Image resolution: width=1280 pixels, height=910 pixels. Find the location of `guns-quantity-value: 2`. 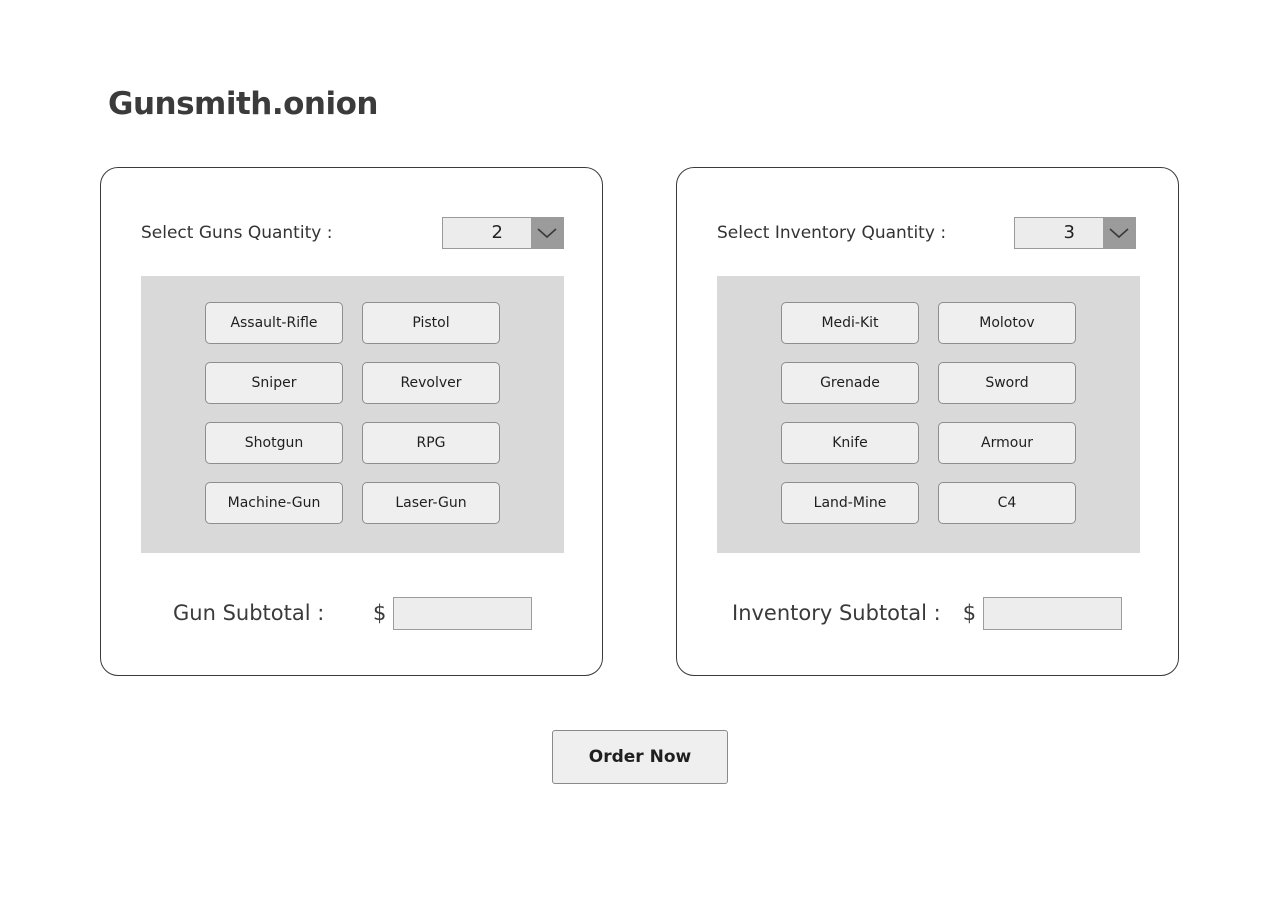

guns-quantity-value: 2 is located at coordinates (497, 232).